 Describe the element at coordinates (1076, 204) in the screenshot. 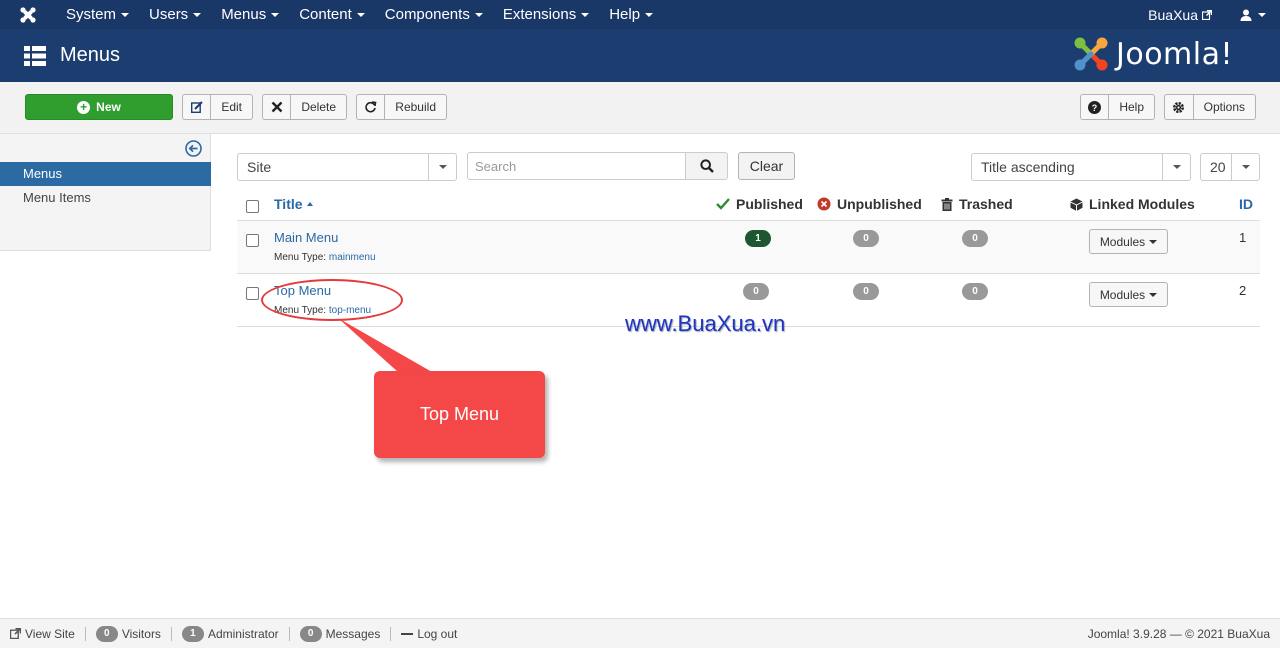

I see `cube-icon` at that location.